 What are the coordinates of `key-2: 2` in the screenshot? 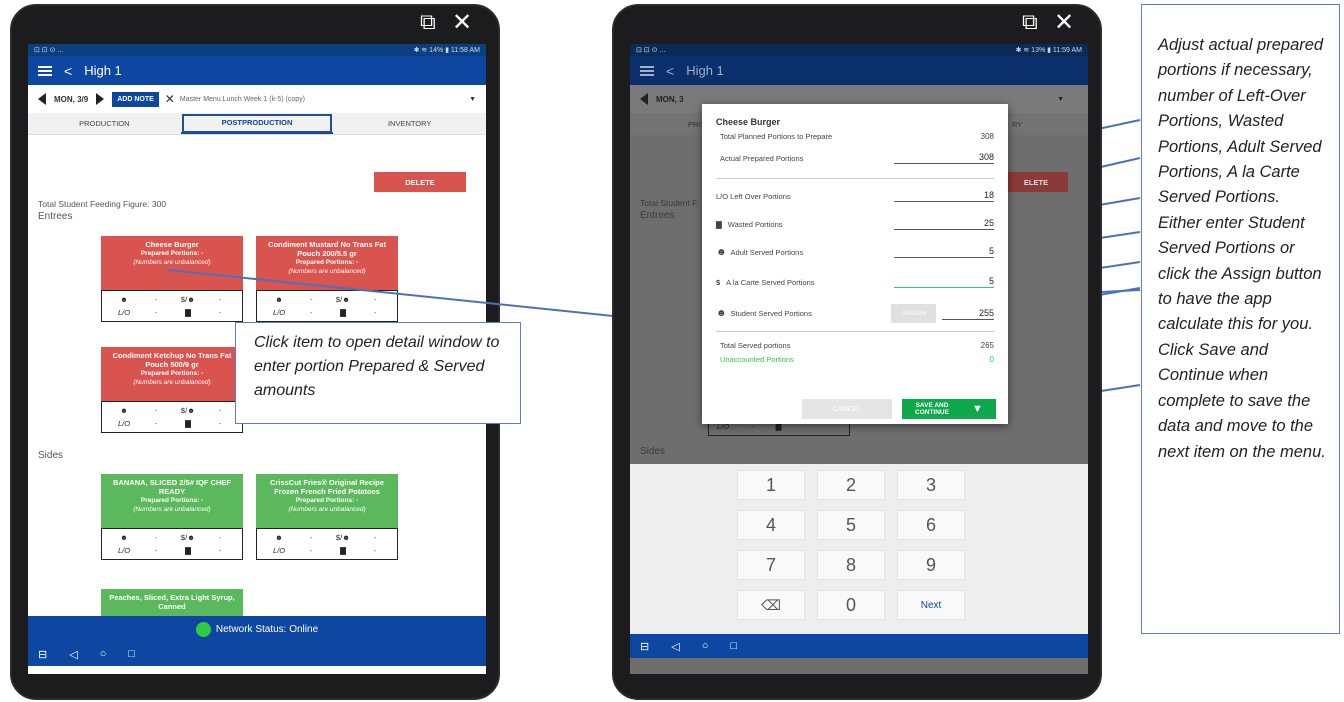 It's located at (851, 485).